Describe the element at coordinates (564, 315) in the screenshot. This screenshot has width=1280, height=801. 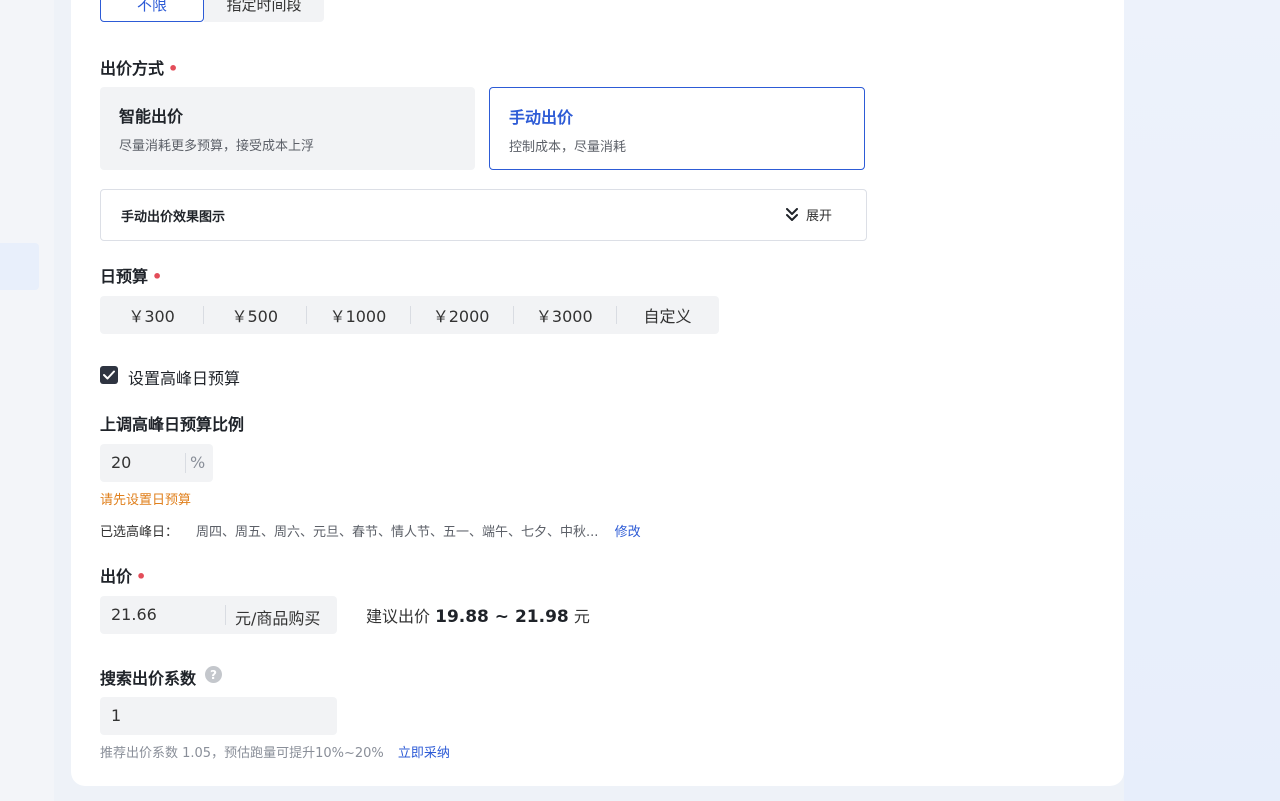
I see `budget-option-3000: ￥3000` at that location.